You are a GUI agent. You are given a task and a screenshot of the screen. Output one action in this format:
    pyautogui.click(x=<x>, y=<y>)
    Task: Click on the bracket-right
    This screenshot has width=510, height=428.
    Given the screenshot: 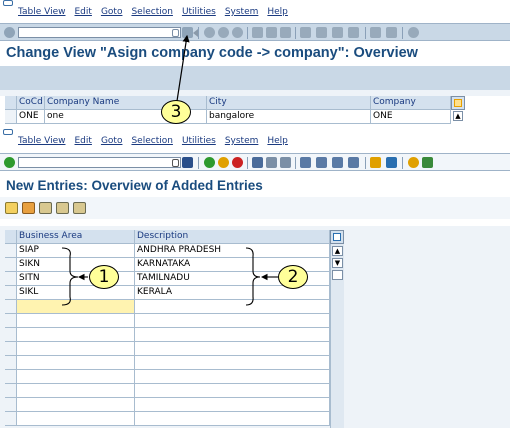 What is the action you would take?
    pyautogui.click(x=253, y=276)
    